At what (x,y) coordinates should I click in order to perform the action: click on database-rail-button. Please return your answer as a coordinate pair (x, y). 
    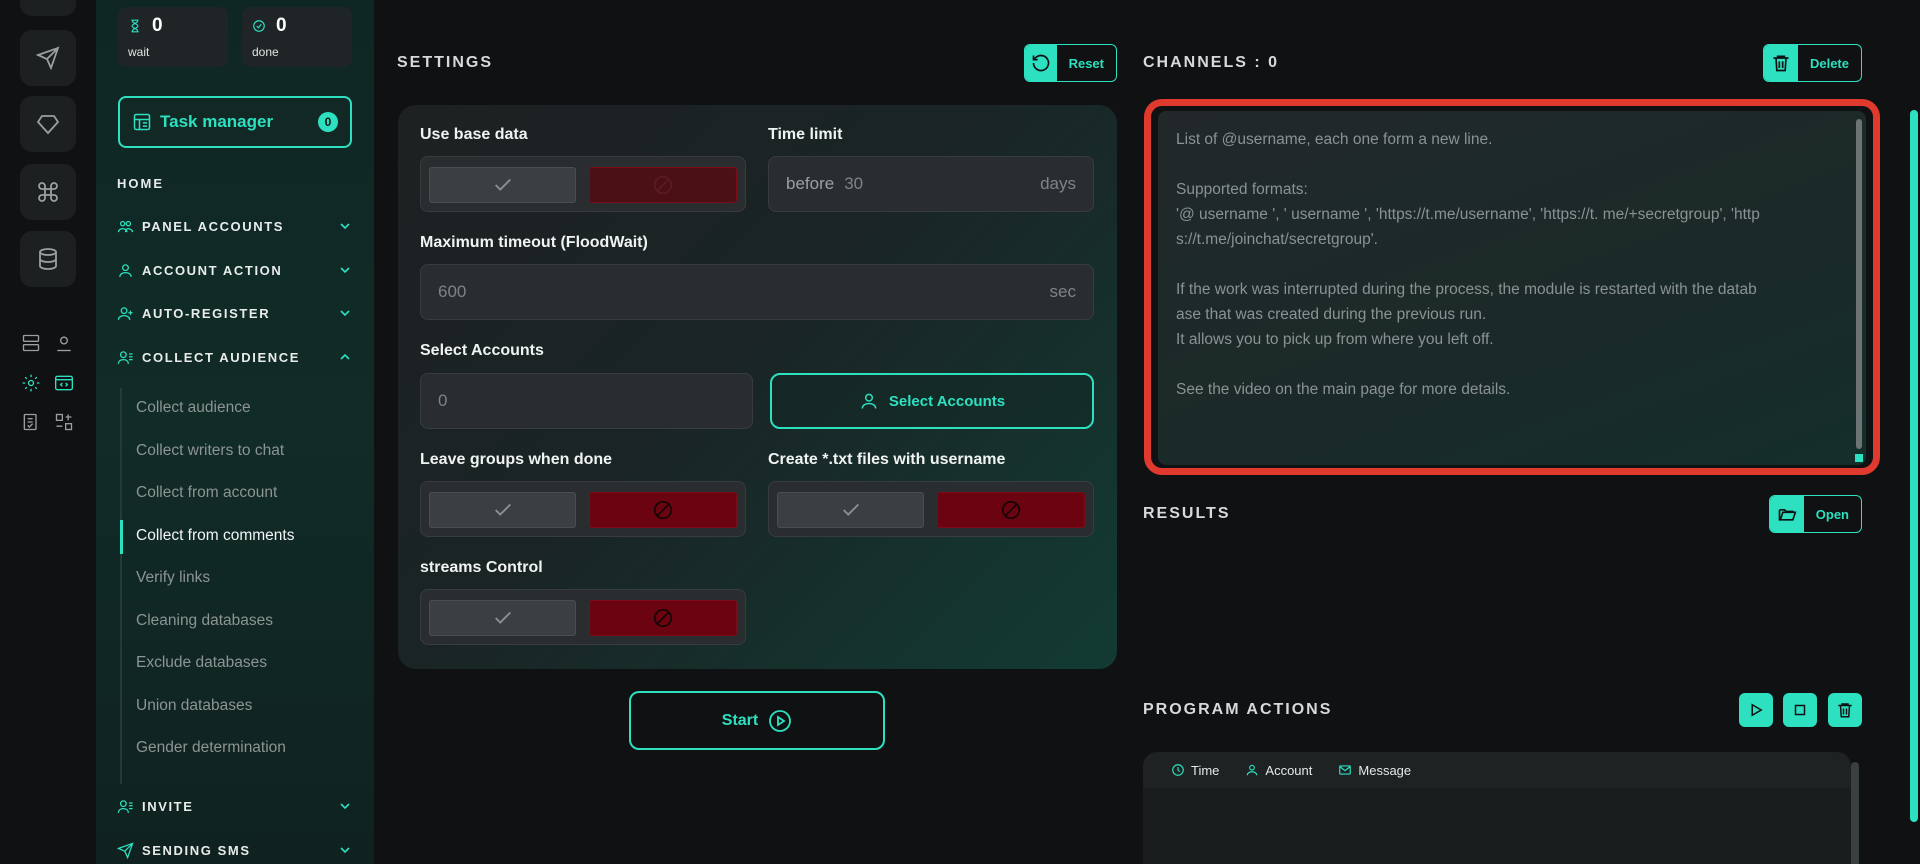
    Looking at the image, I should click on (48, 259).